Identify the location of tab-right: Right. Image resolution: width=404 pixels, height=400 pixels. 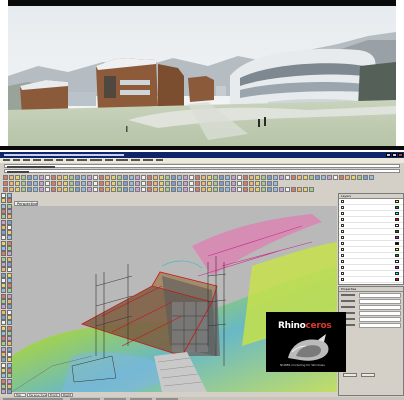
(67, 394).